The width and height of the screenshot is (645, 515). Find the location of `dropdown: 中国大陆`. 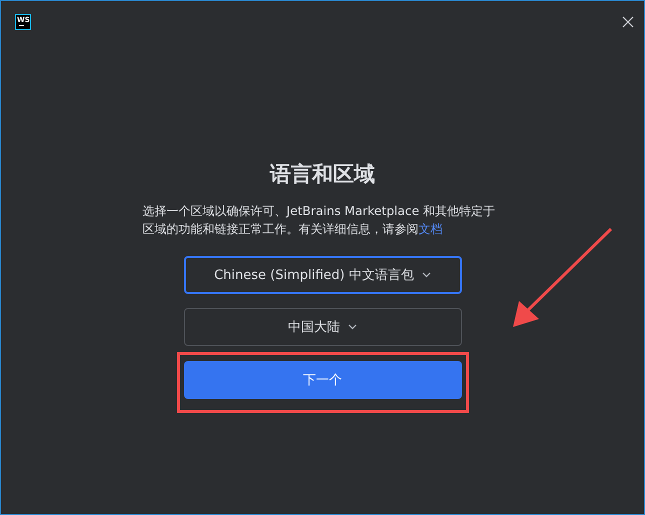

dropdown: 中国大陆 is located at coordinates (323, 327).